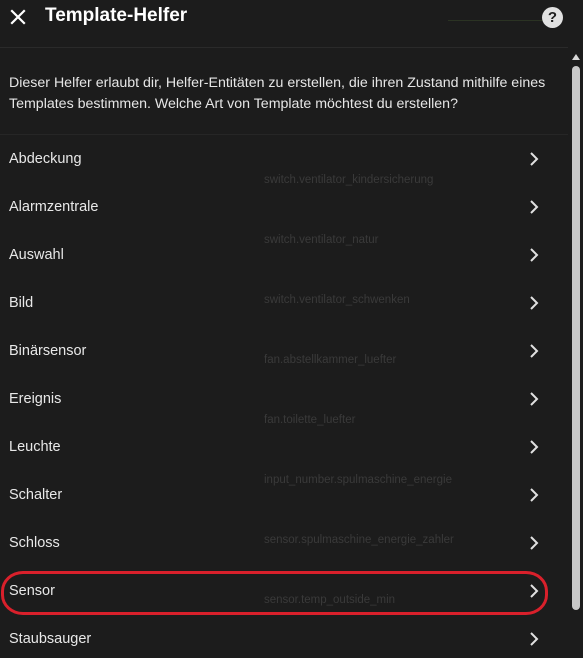  What do you see at coordinates (21, 303) in the screenshot?
I see `list-item-label: Bild` at bounding box center [21, 303].